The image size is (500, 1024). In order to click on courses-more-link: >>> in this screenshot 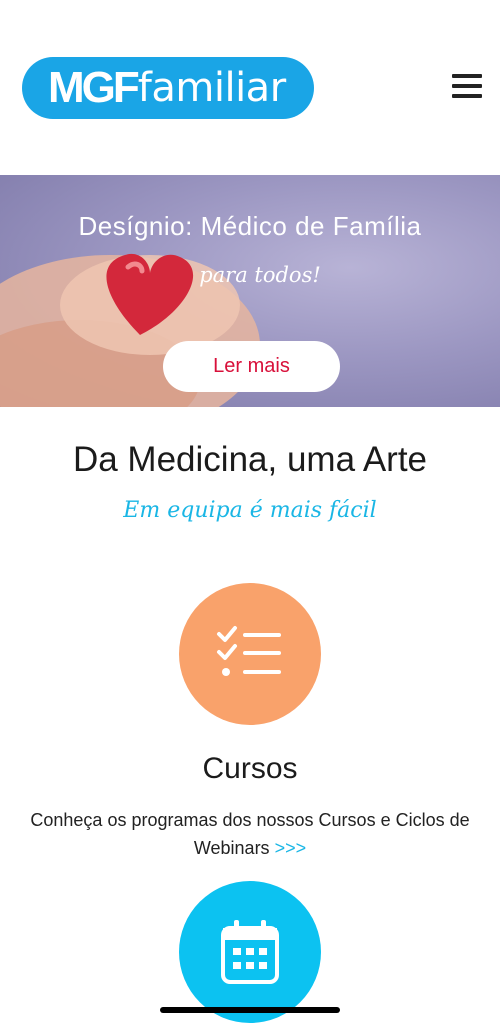, I will do `click(291, 848)`.